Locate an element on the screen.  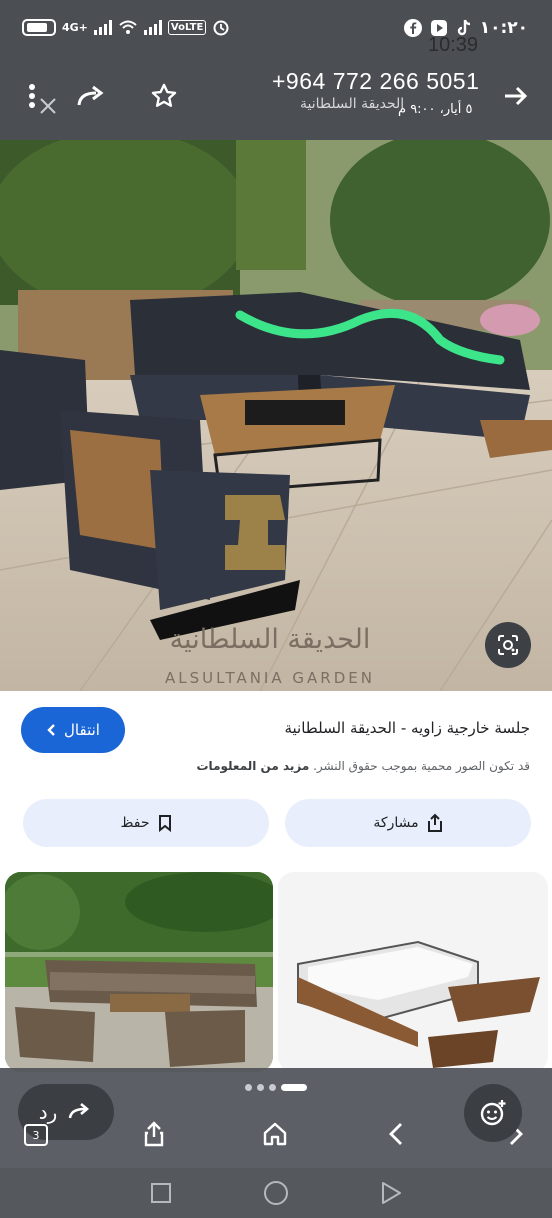
share-page-button is located at coordinates (154, 1134).